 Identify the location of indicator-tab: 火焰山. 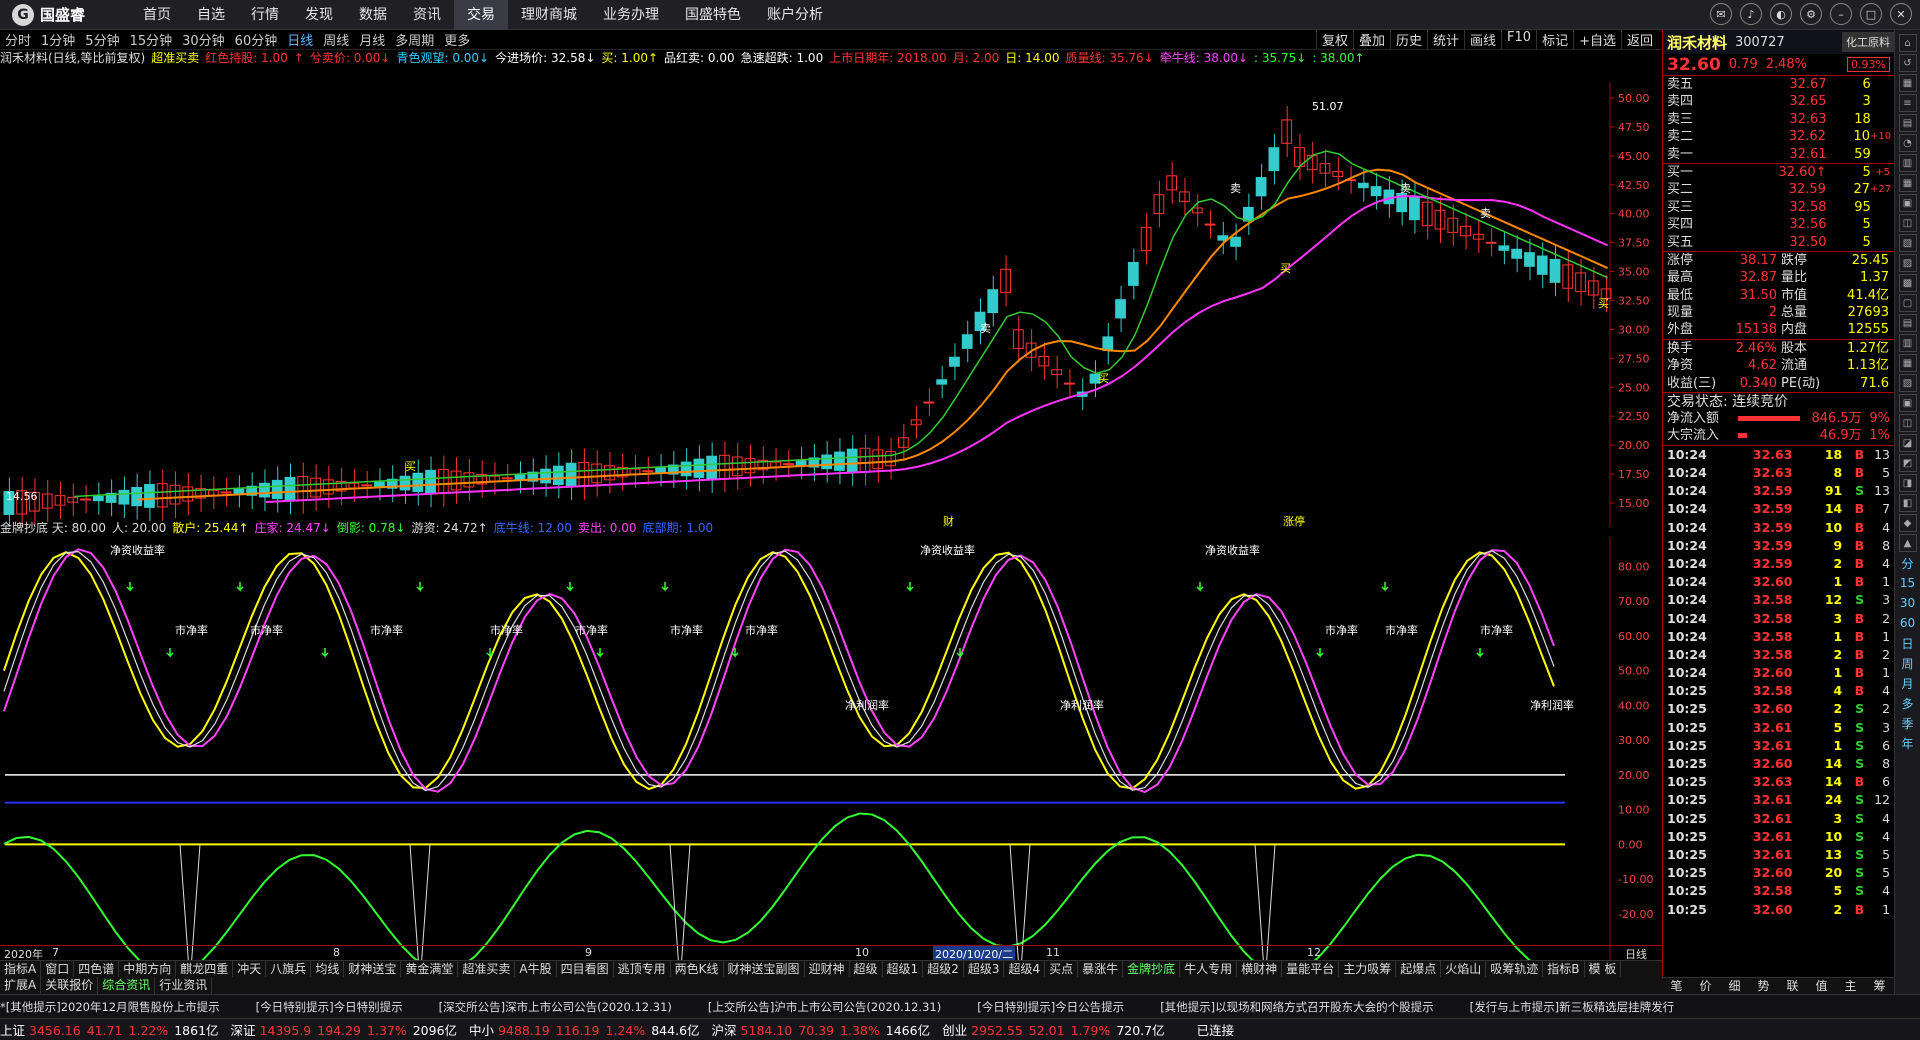
(1464, 969).